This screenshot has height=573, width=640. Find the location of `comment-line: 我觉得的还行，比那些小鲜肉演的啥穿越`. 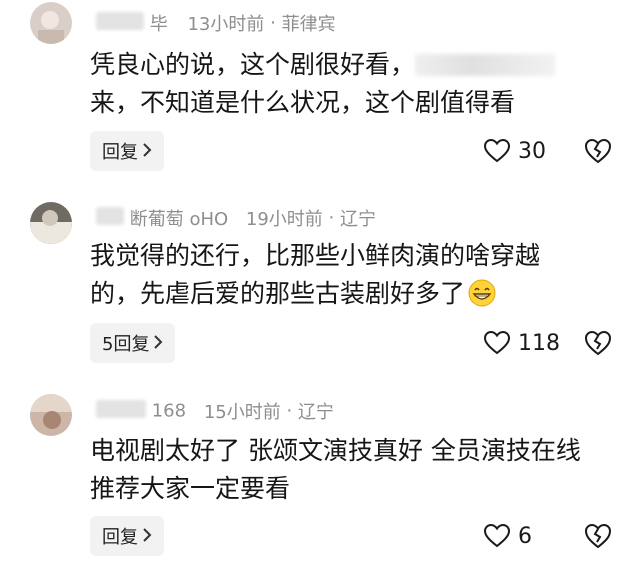

comment-line: 我觉得的还行，比那些小鲜肉演的啥穿越 is located at coordinates (315, 255).